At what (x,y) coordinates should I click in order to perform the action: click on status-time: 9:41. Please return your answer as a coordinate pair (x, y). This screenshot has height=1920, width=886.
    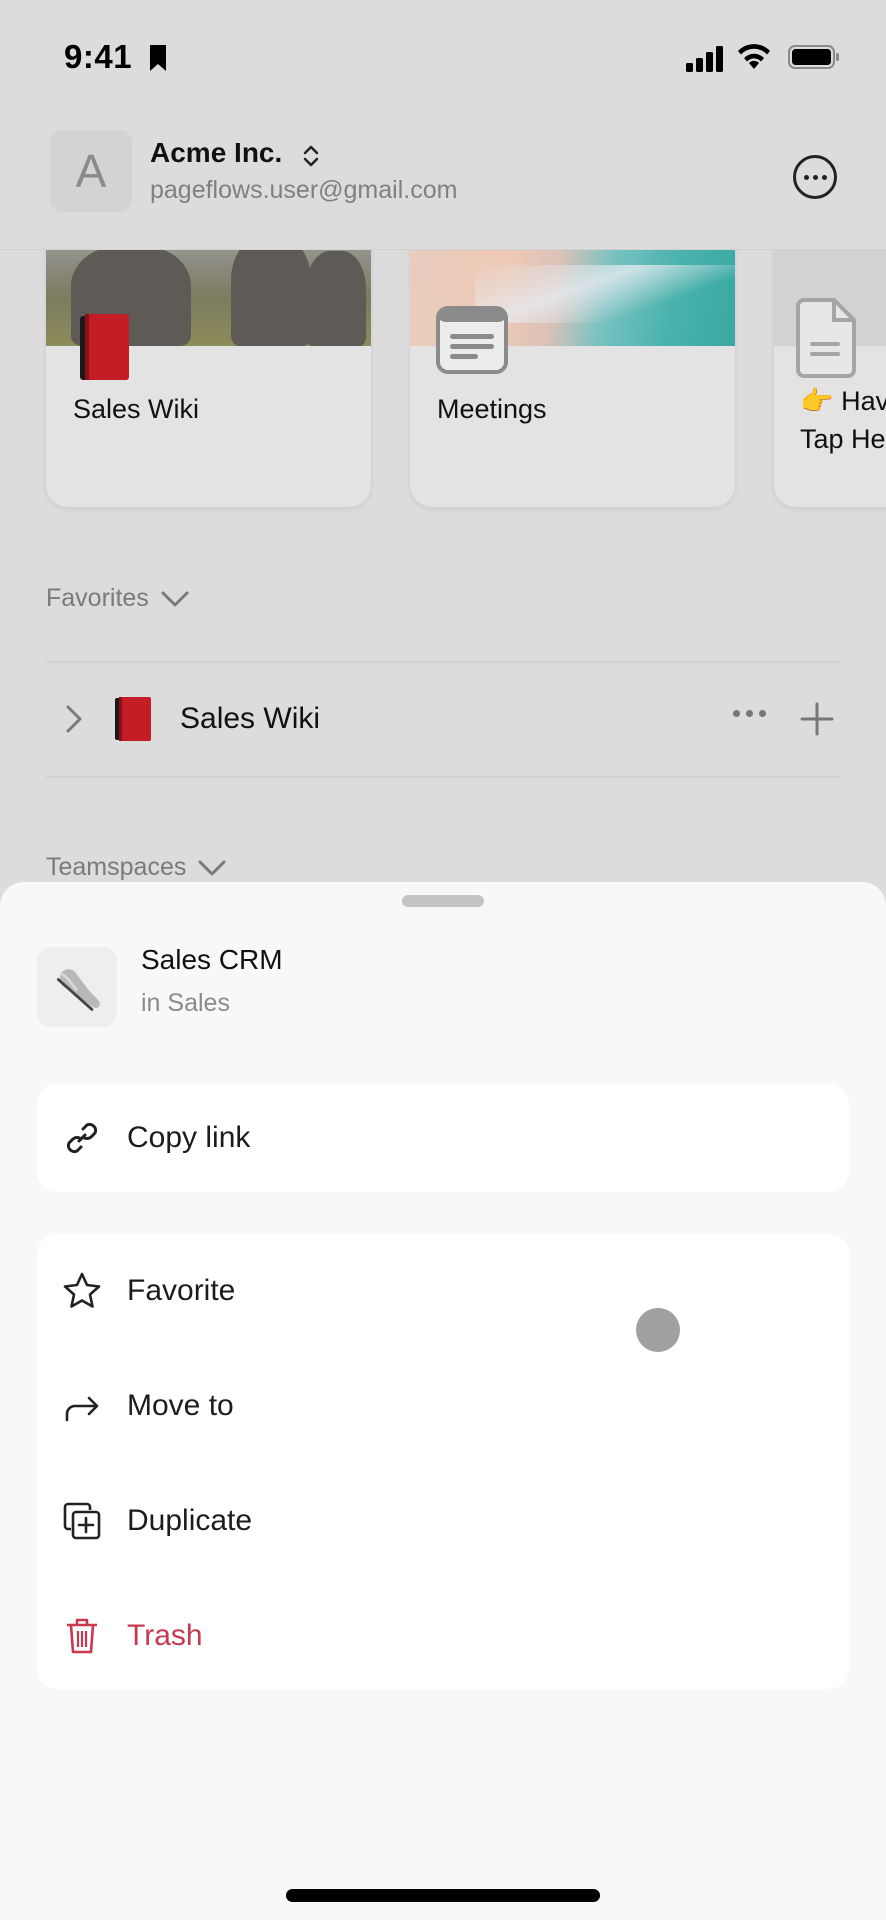
    Looking at the image, I should click on (98, 56).